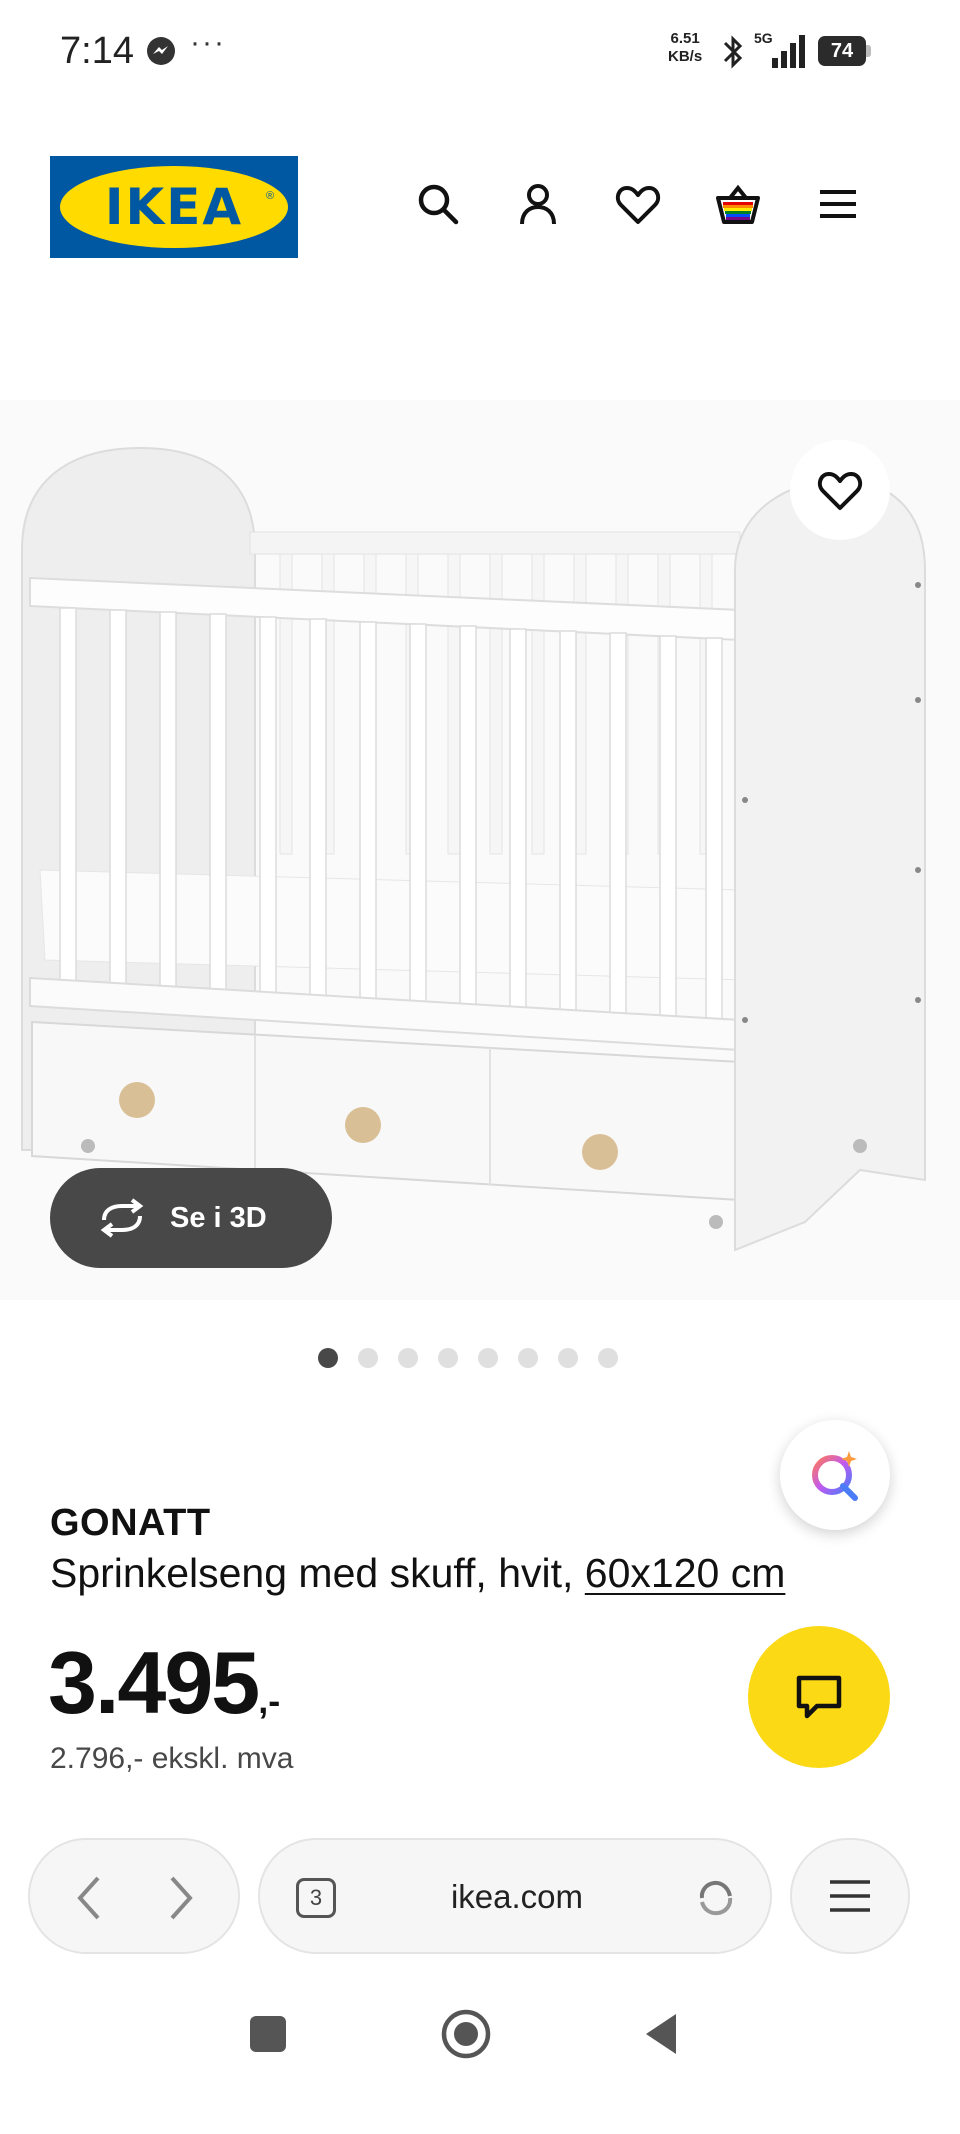 The image size is (960, 2134). I want to click on browser-menu-button, so click(850, 1896).